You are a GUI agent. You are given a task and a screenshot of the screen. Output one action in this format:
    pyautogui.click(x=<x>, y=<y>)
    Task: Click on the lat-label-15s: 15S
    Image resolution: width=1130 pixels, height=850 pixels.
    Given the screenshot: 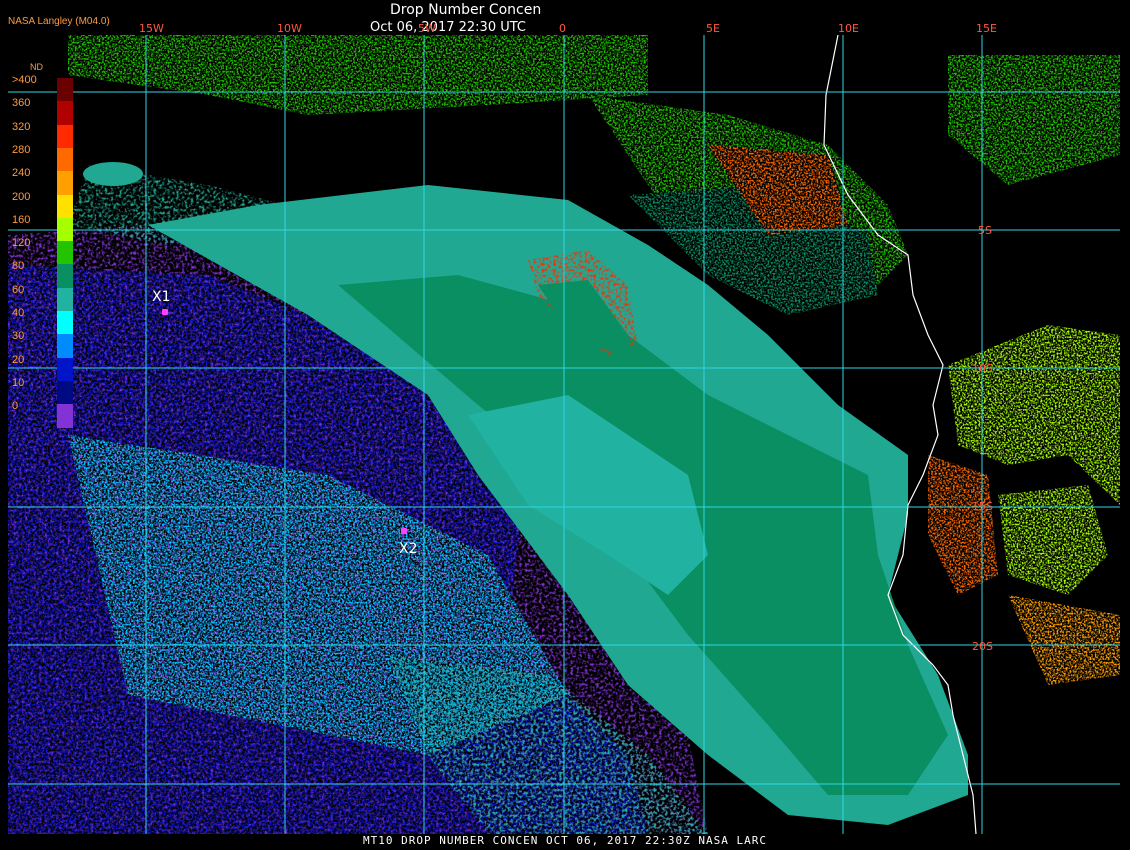 What is the action you would take?
    pyautogui.click(x=982, y=506)
    